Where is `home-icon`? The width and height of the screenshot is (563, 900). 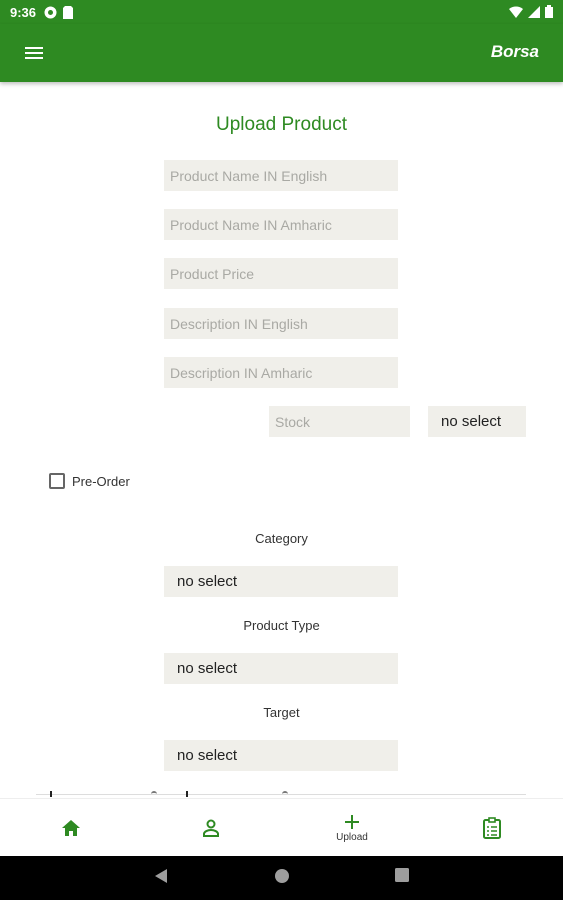 home-icon is located at coordinates (71, 828).